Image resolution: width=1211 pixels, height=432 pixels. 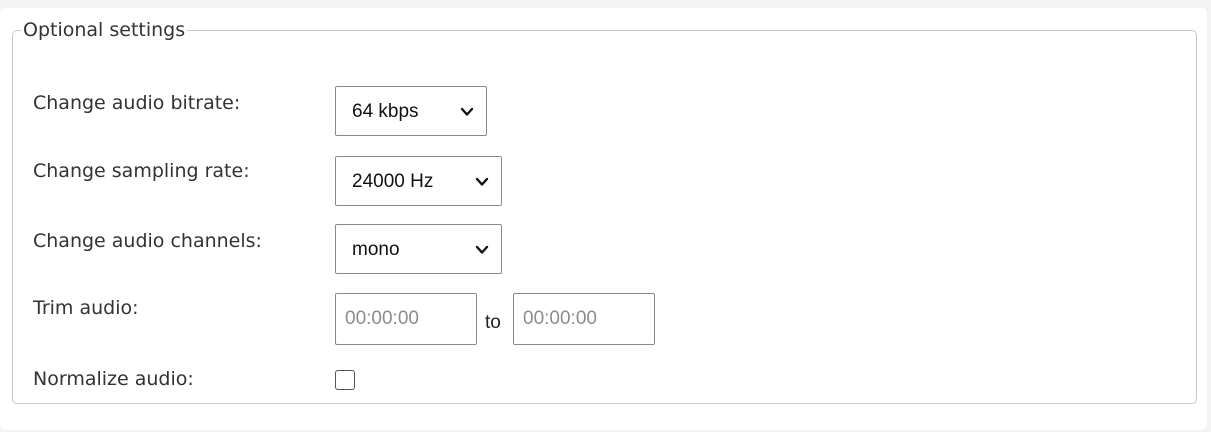 What do you see at coordinates (584, 319) in the screenshot?
I see `trim-end-input` at bounding box center [584, 319].